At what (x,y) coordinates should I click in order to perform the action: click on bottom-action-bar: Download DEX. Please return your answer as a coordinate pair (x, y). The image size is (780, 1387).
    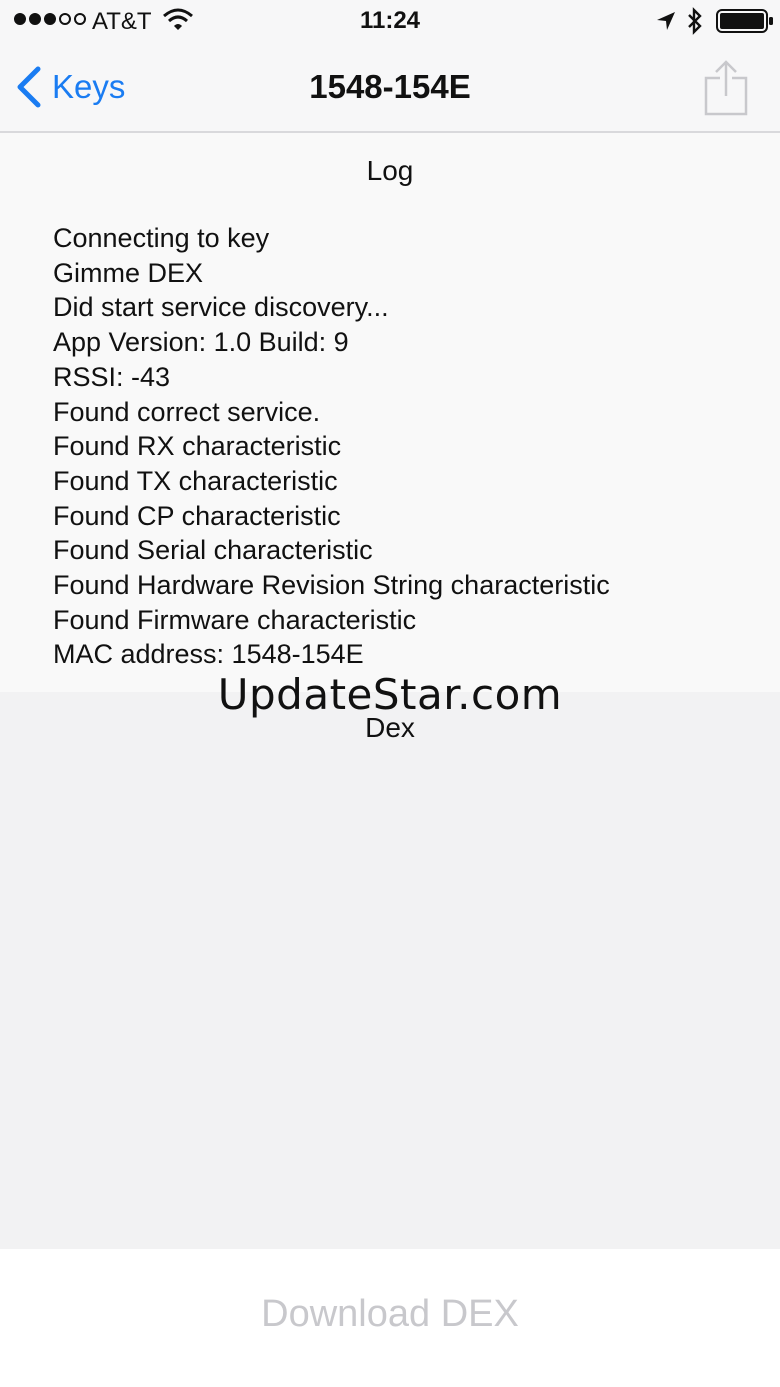
    Looking at the image, I should click on (390, 1318).